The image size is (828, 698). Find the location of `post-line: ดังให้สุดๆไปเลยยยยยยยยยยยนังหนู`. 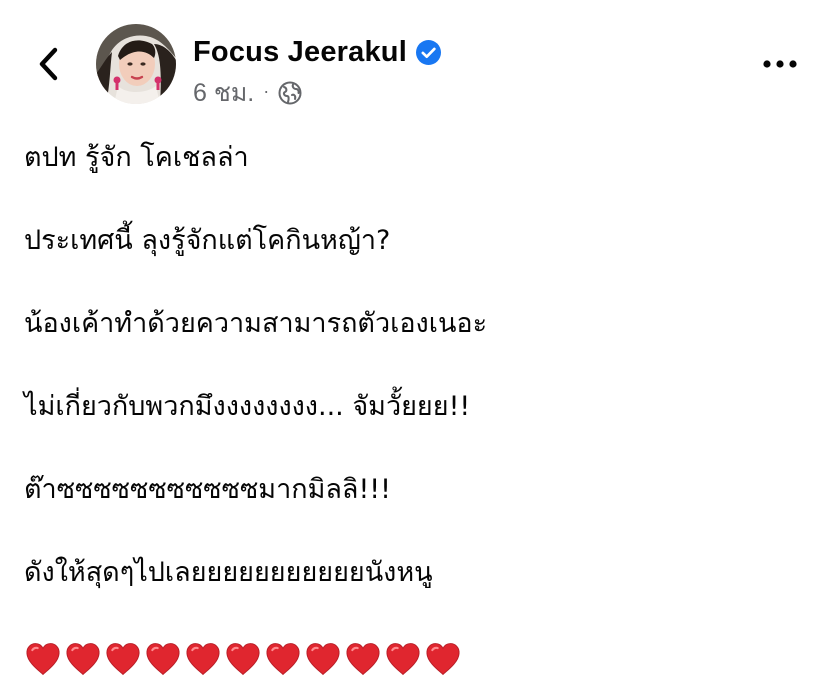

post-line: ดังให้สุดๆไปเลยยยยยยยยยยยนังหนู is located at coordinates (228, 572).